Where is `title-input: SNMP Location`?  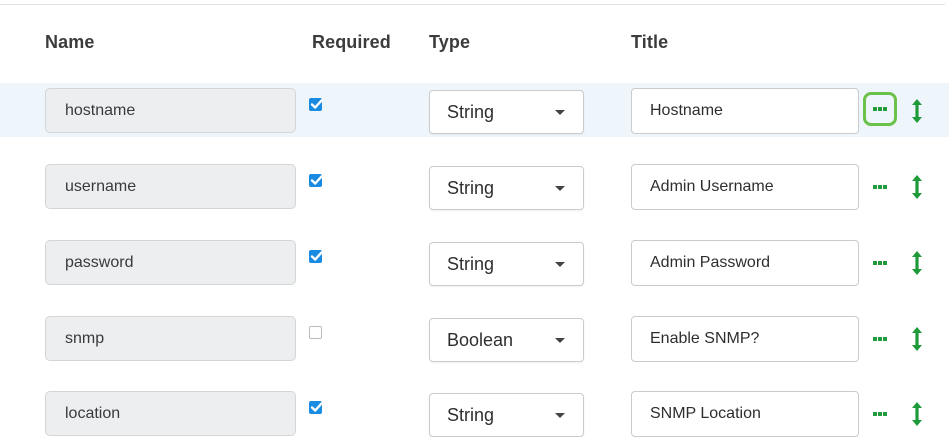
title-input: SNMP Location is located at coordinates (745, 414).